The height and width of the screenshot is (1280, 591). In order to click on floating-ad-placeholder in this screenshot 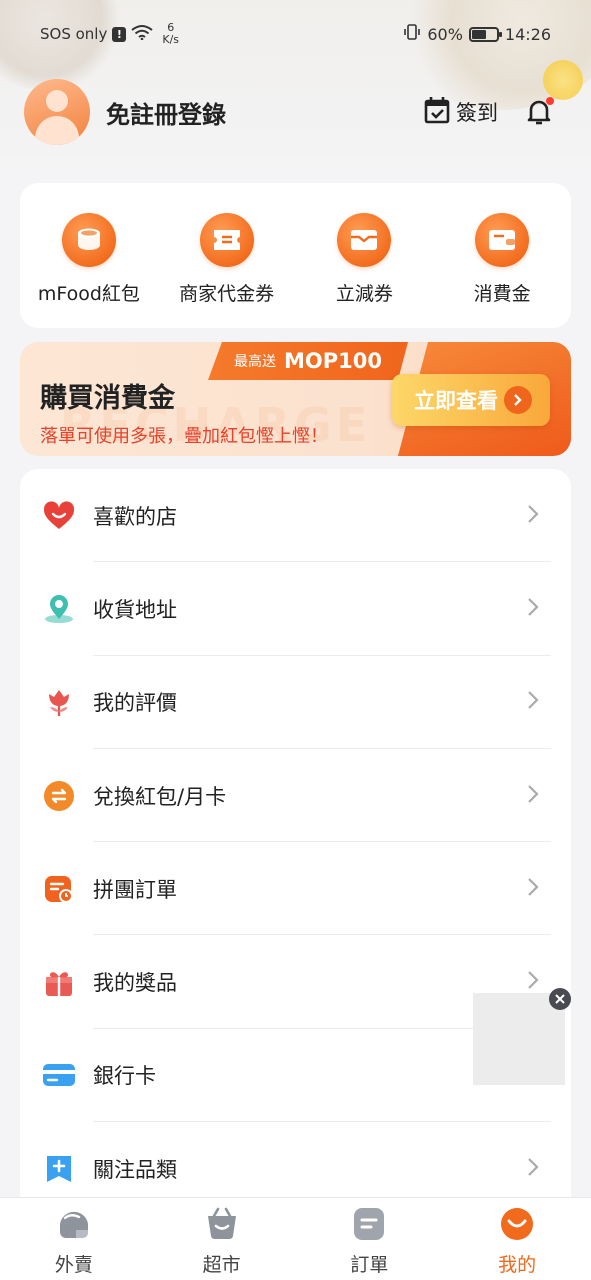, I will do `click(519, 1039)`.